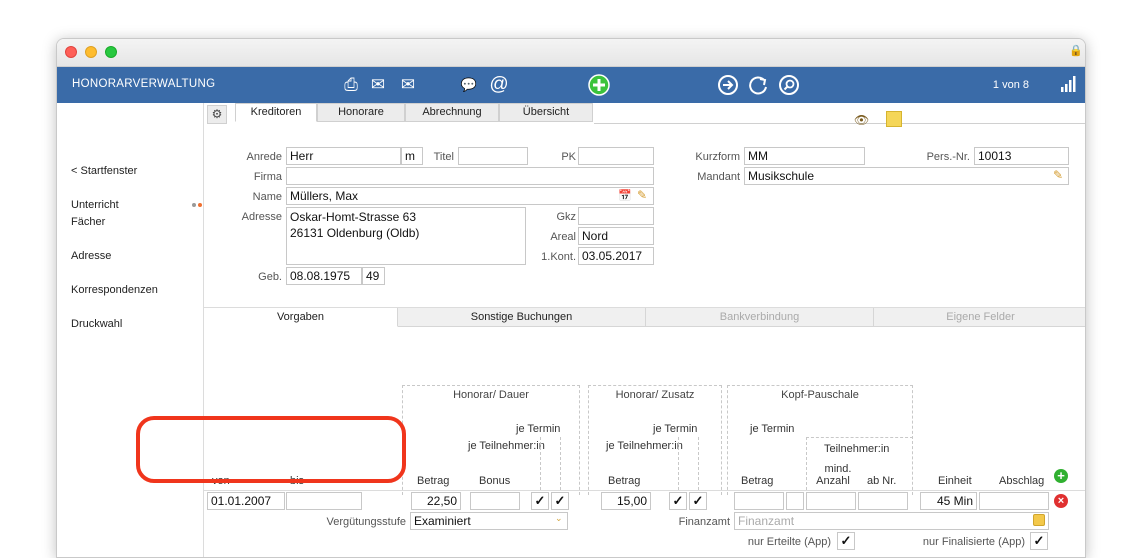 This screenshot has height=558, width=1142. What do you see at coordinates (624, 481) in the screenshot?
I see `col-betrag-zusatz: Betrag` at bounding box center [624, 481].